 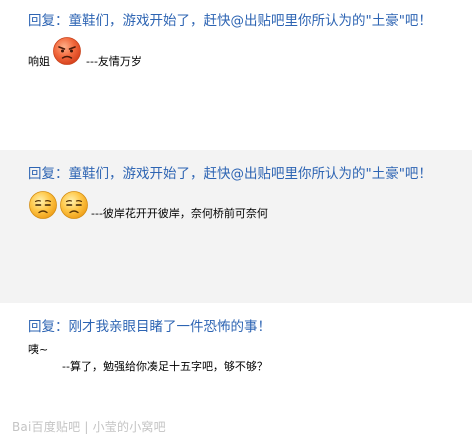 I want to click on post-body-line: 咦~, so click(x=38, y=349).